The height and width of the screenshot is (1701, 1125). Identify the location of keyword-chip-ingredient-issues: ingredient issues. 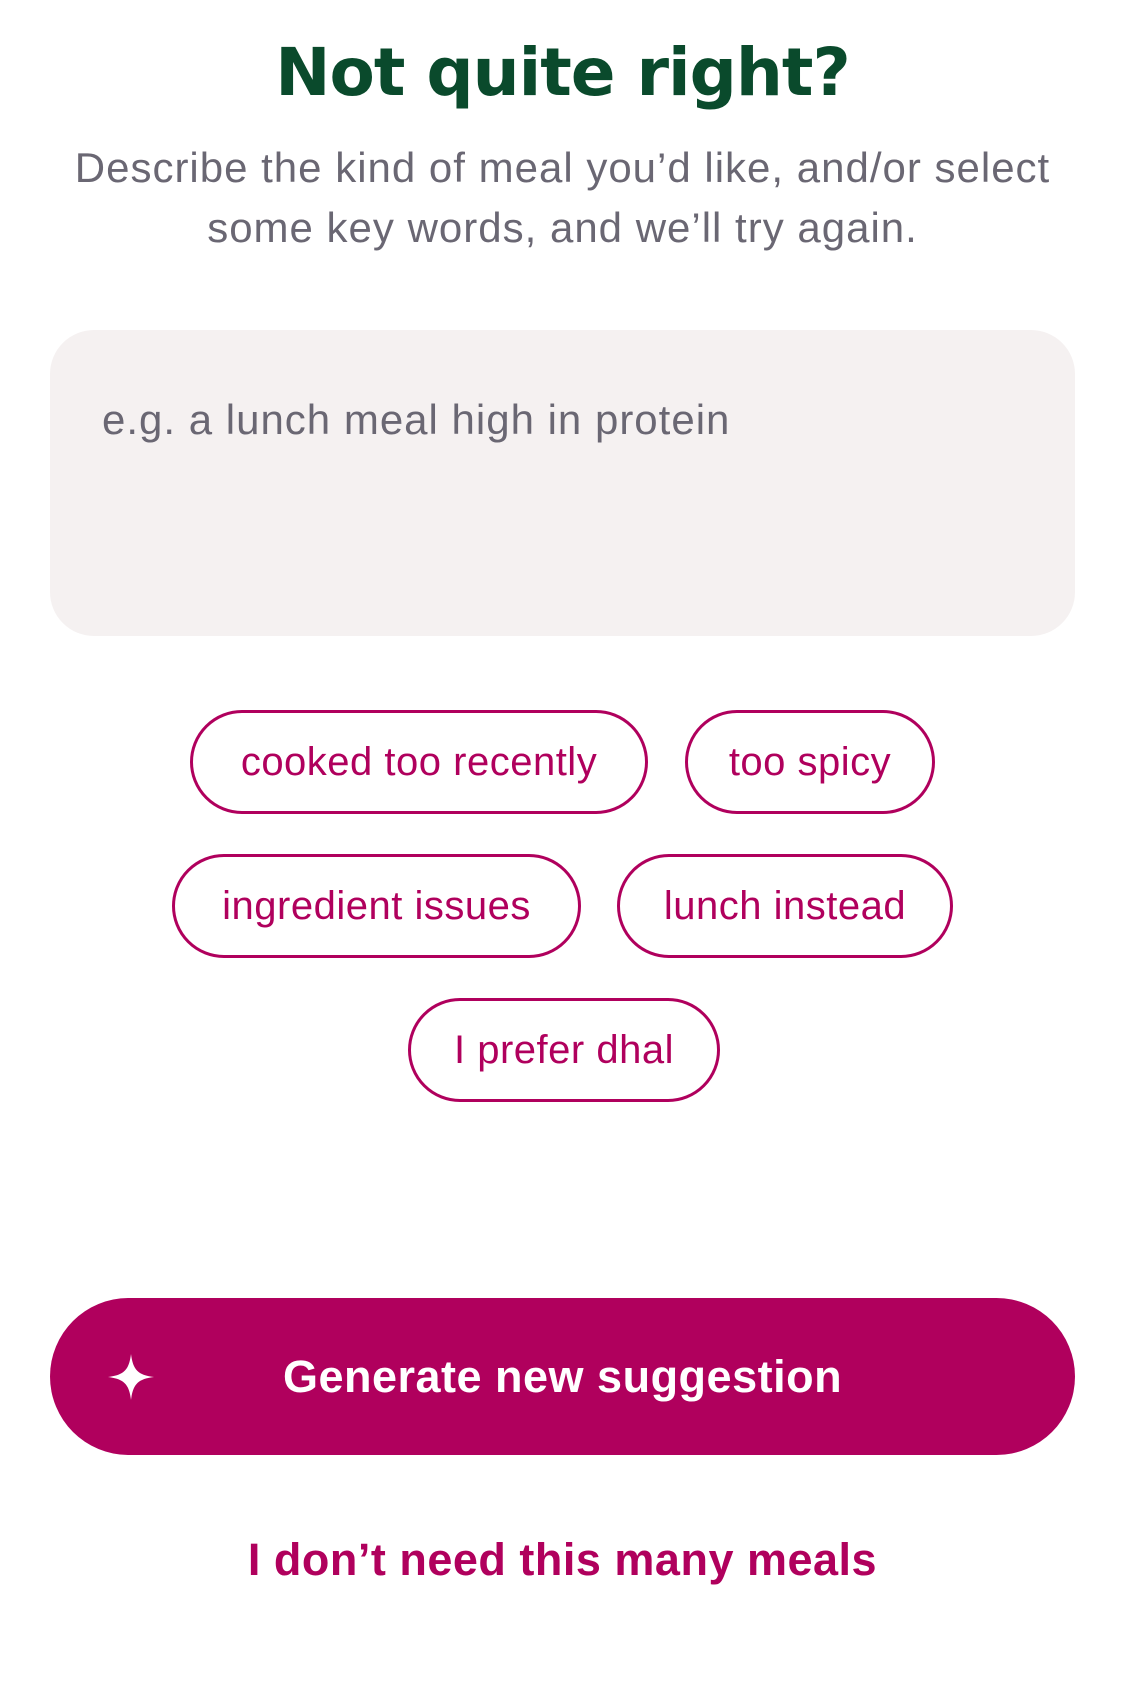
(376, 906).